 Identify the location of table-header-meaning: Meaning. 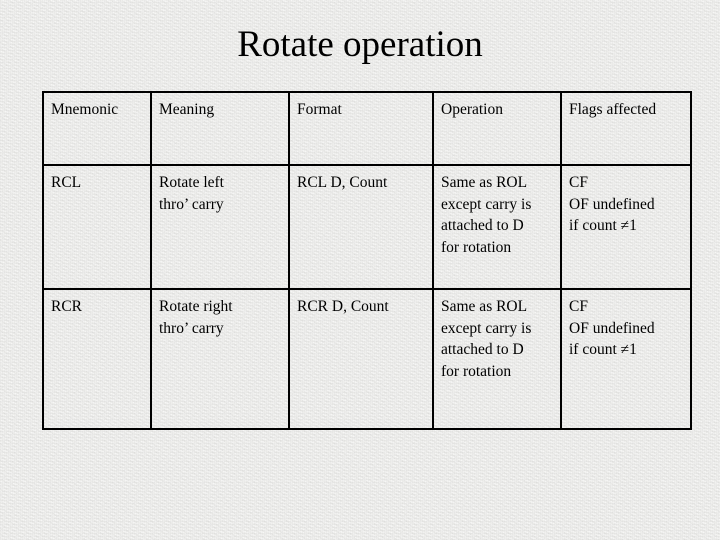
(220, 128).